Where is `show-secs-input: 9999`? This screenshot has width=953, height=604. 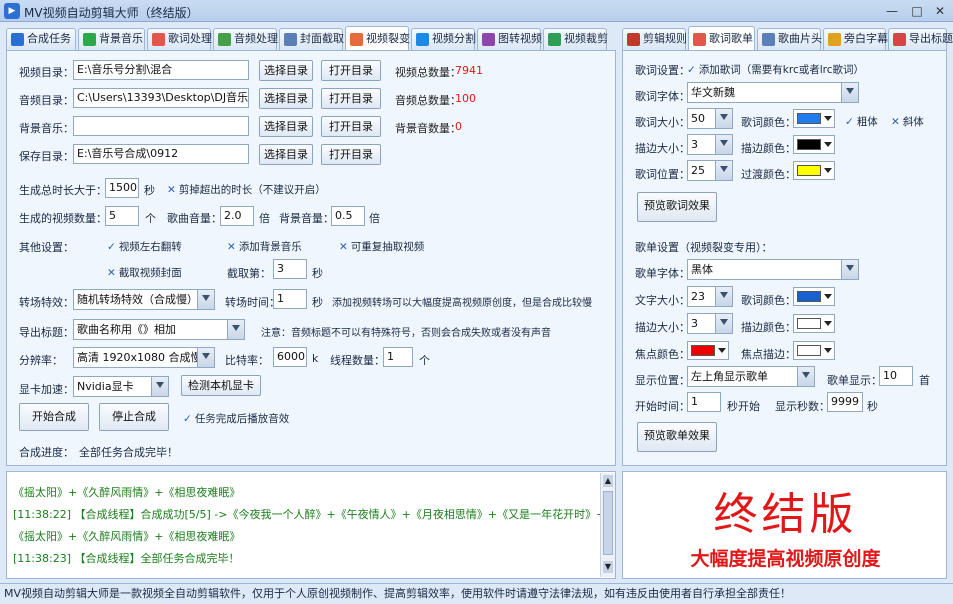 show-secs-input: 9999 is located at coordinates (845, 402).